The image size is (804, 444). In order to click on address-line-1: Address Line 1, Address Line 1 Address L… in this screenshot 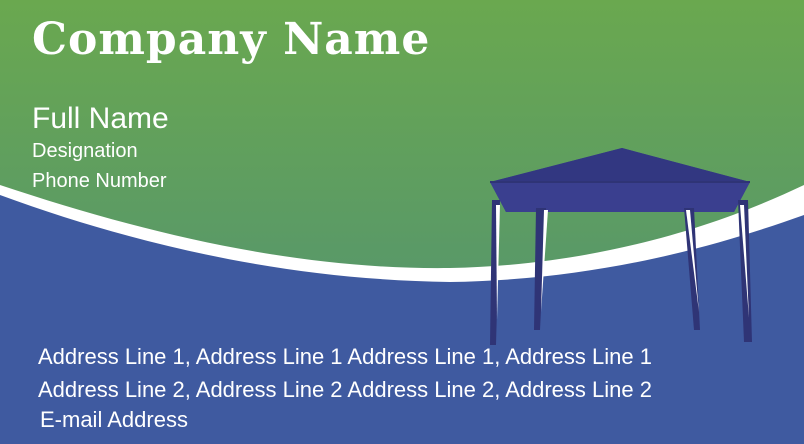, I will do `click(345, 356)`.